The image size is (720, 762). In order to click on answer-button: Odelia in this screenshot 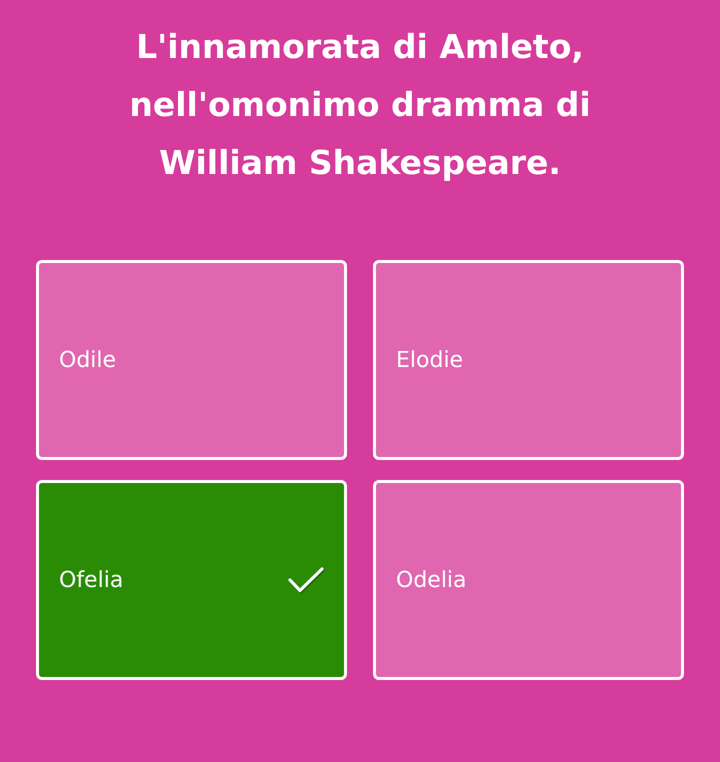, I will do `click(528, 580)`.